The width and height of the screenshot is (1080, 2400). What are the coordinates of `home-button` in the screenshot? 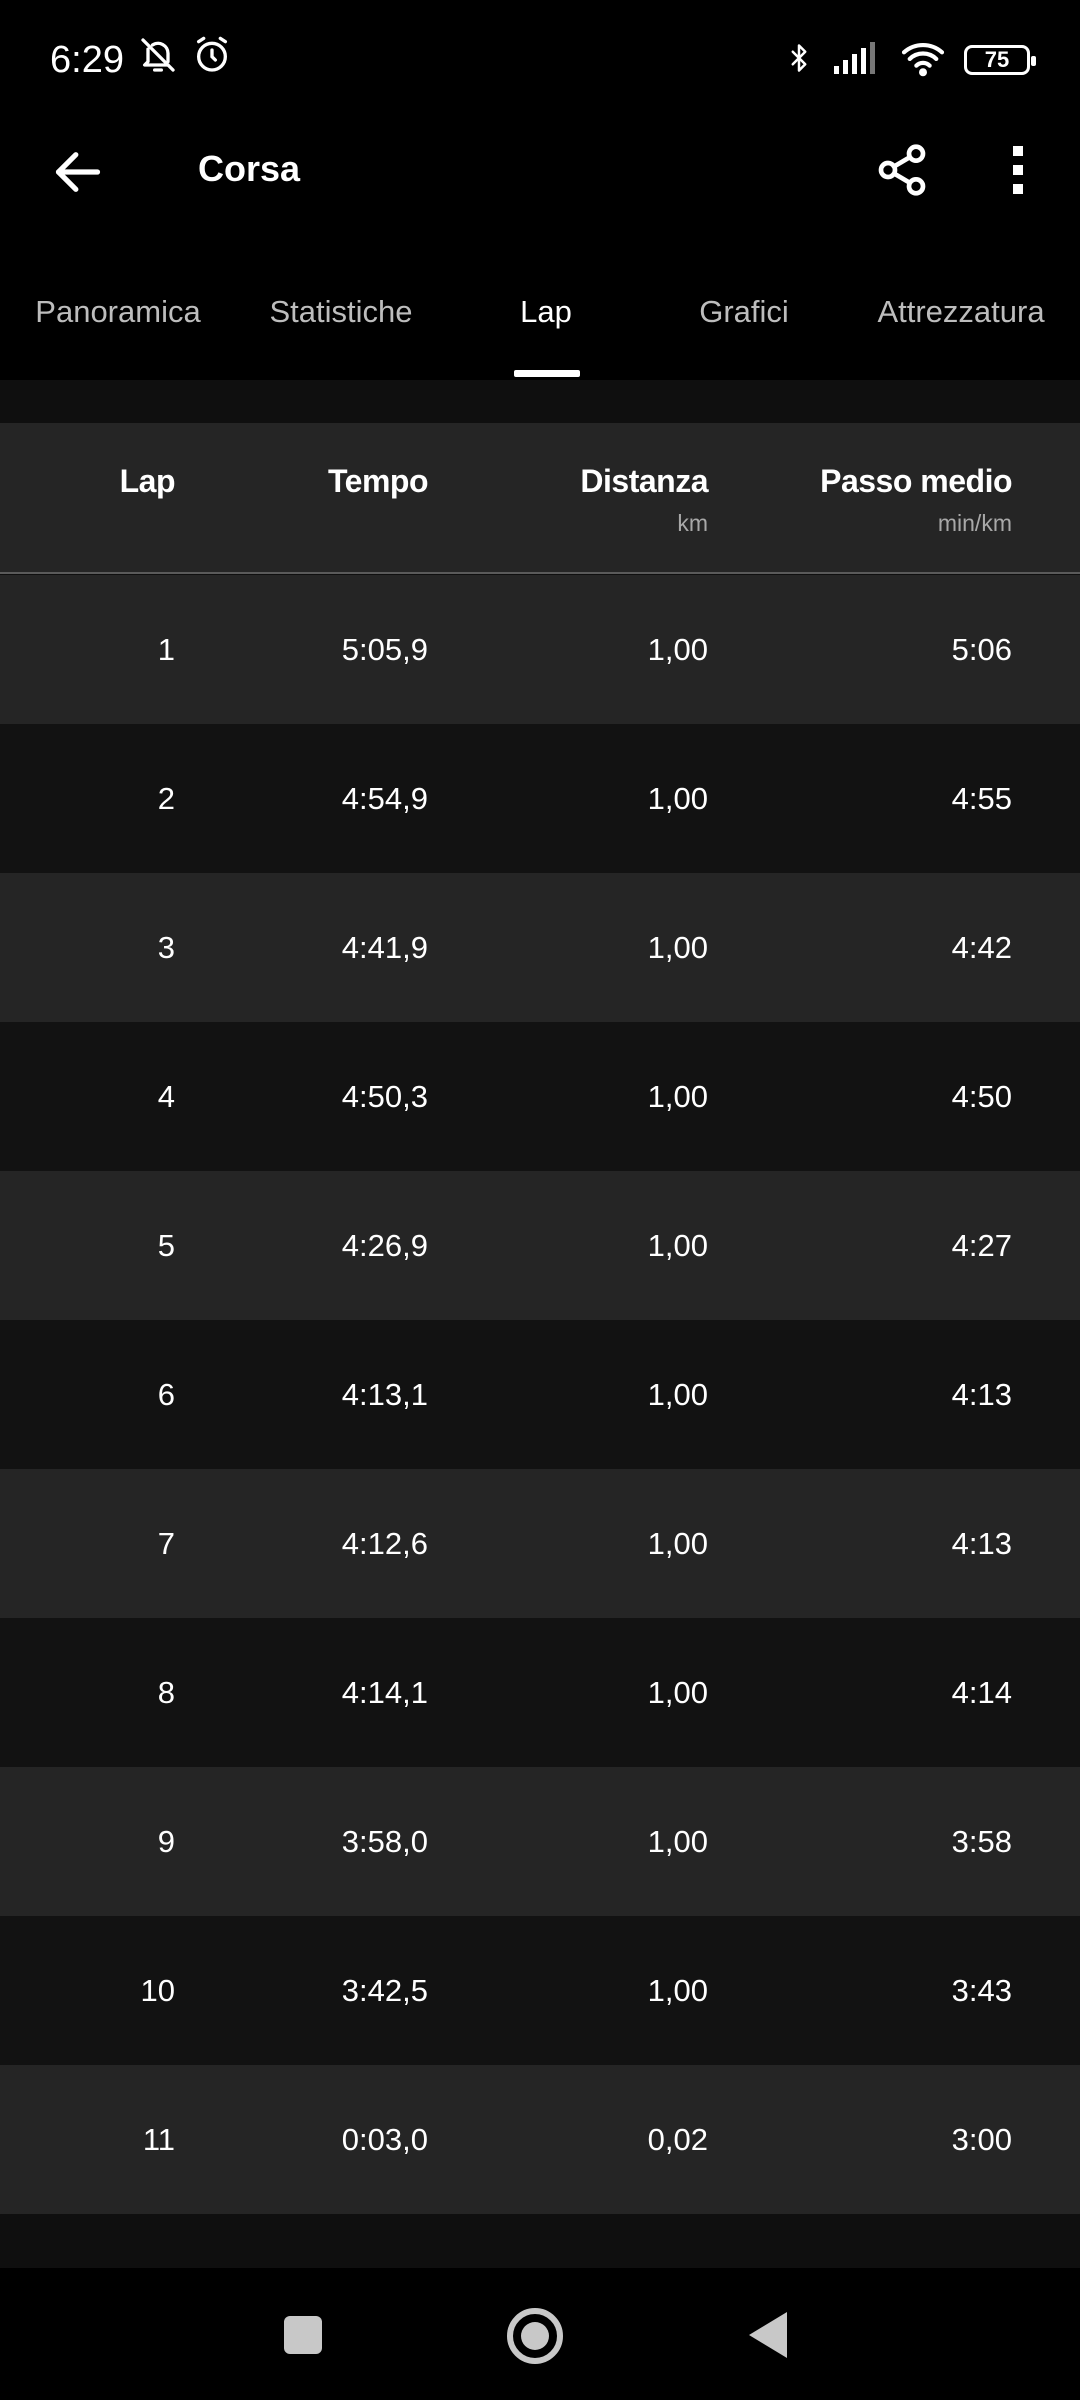 It's located at (535, 2336).